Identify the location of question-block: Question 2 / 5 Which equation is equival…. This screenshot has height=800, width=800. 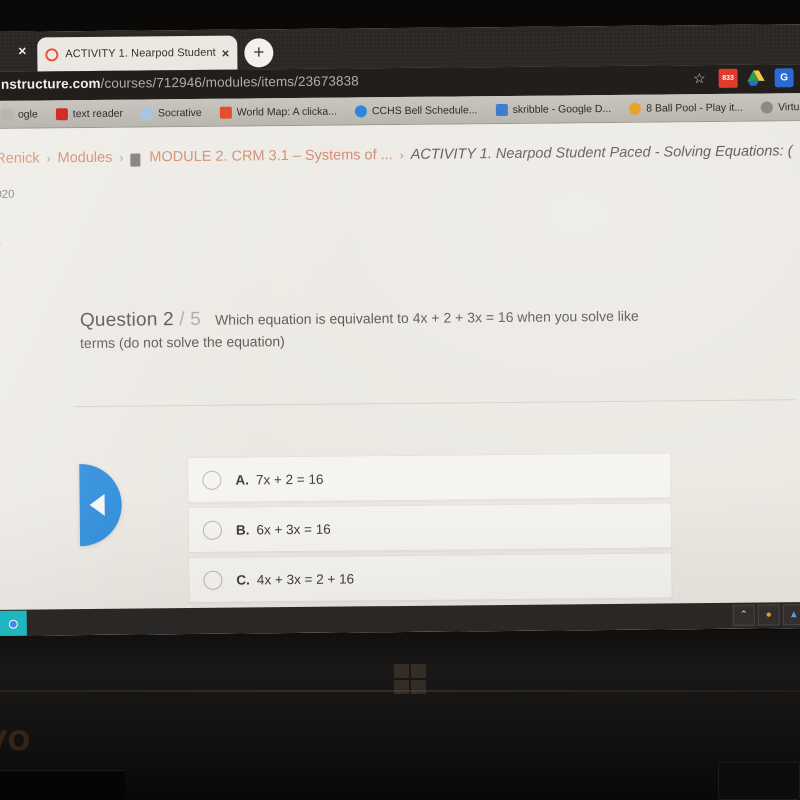
(400, 327).